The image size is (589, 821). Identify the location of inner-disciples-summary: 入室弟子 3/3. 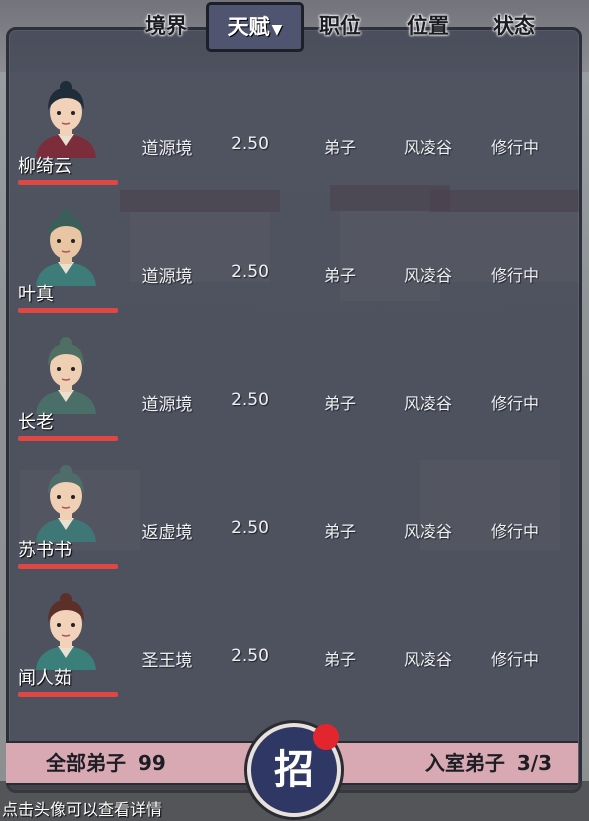
(488, 763).